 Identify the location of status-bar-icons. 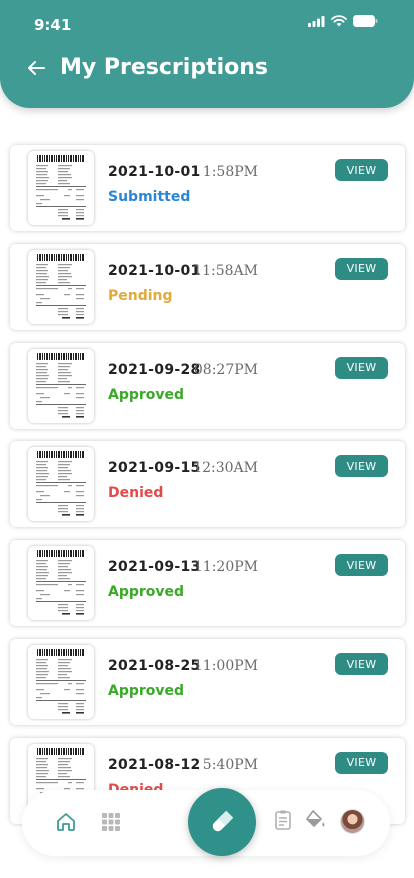
(343, 21).